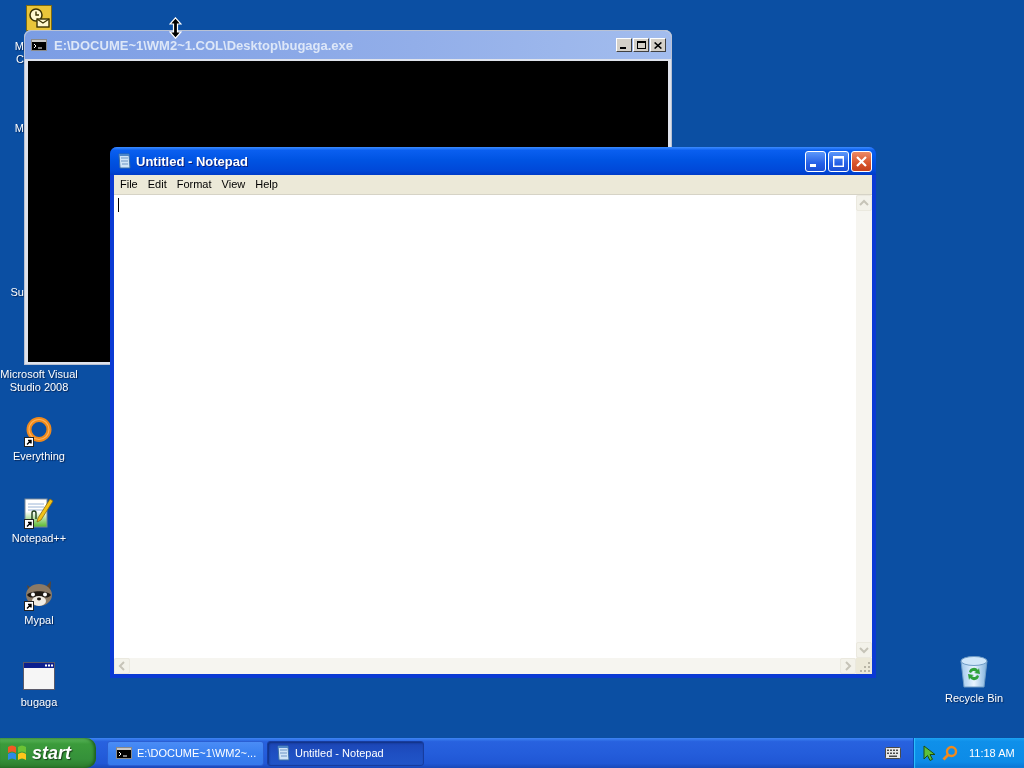  Describe the element at coordinates (39, 594) in the screenshot. I see `raccoon-icon` at that location.